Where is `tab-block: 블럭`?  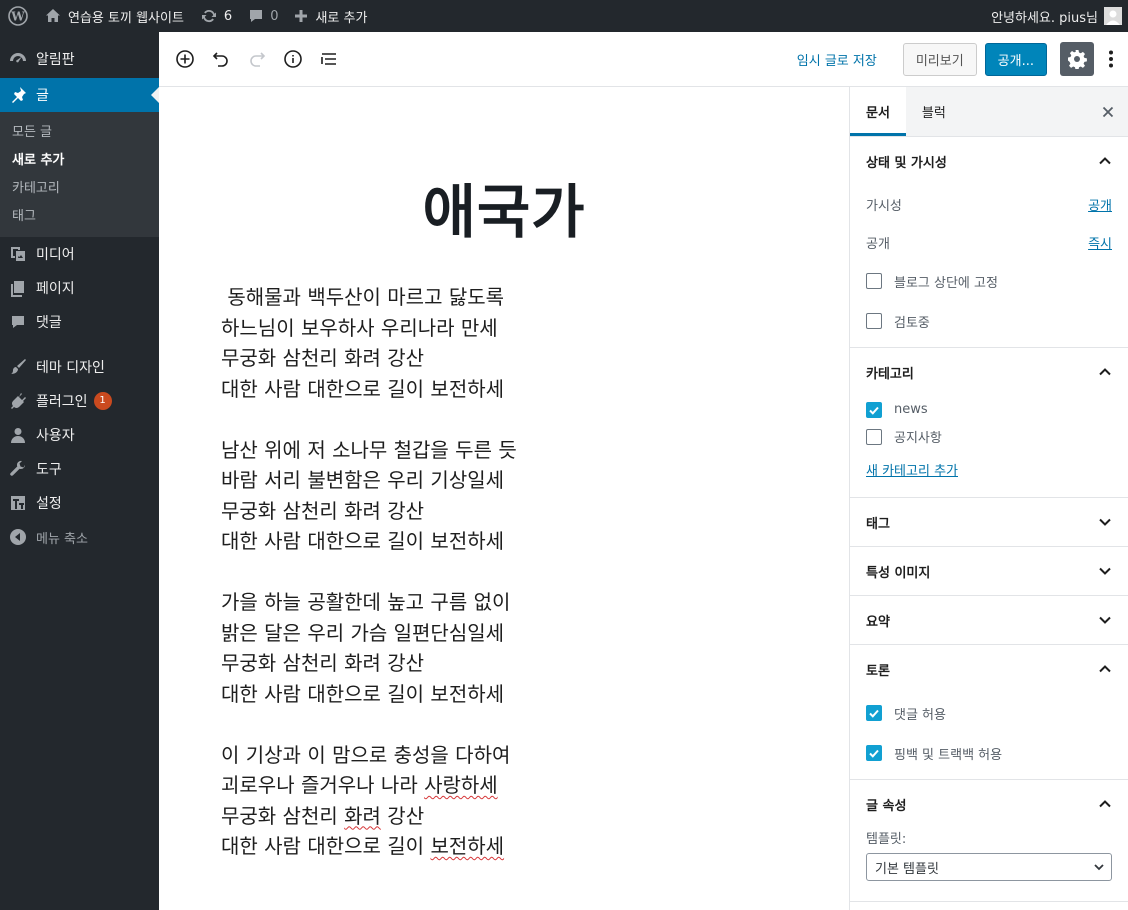 tab-block: 블럭 is located at coordinates (934, 111).